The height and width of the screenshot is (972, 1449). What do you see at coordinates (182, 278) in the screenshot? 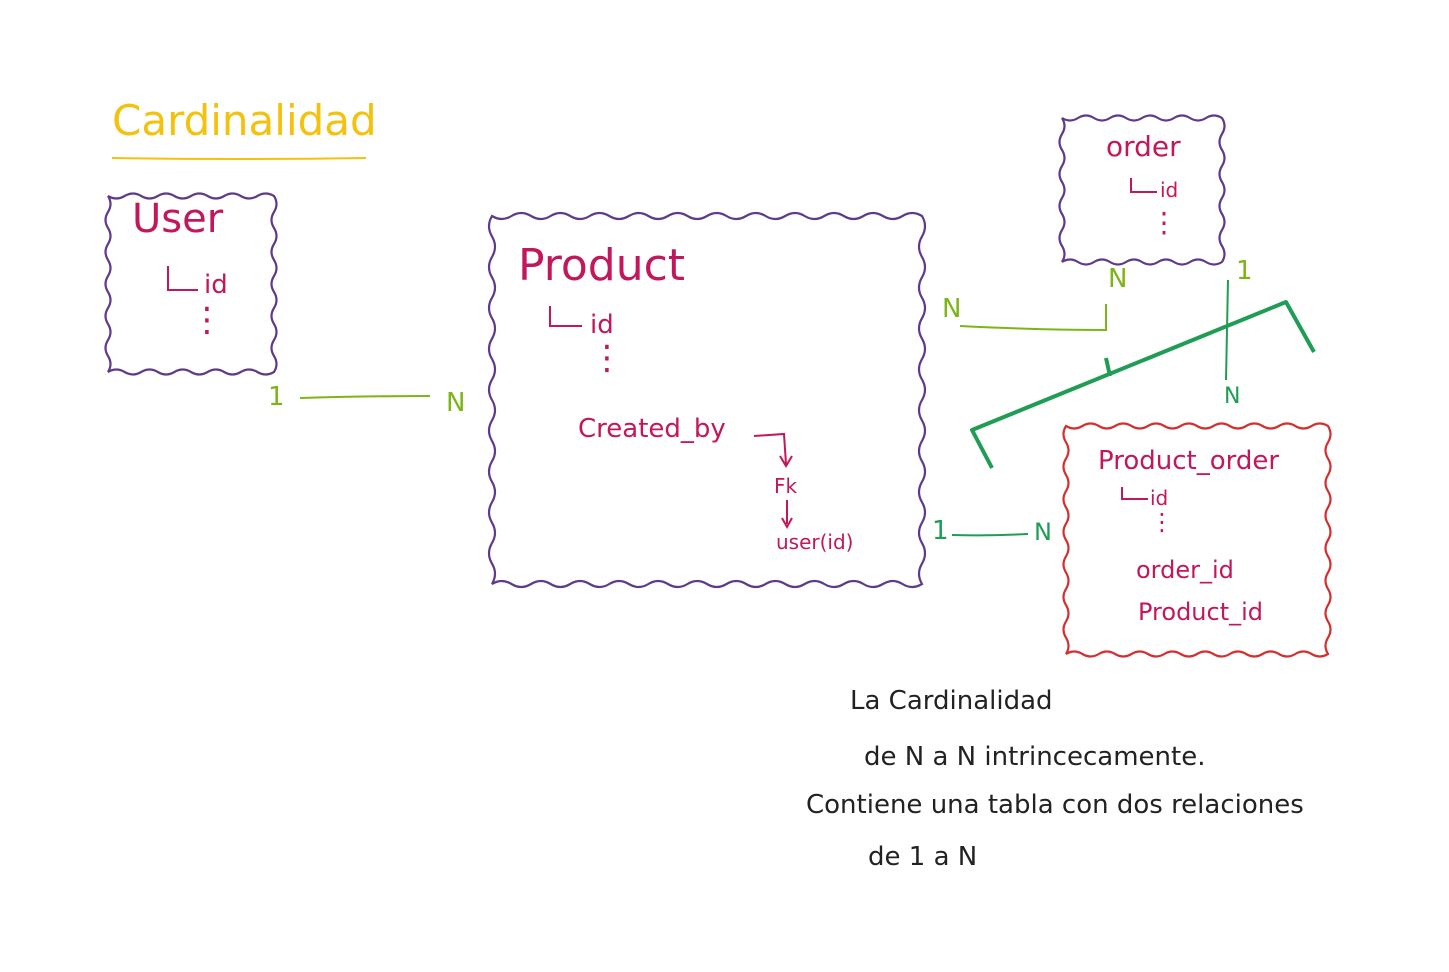
I see `user-id-arrow` at bounding box center [182, 278].